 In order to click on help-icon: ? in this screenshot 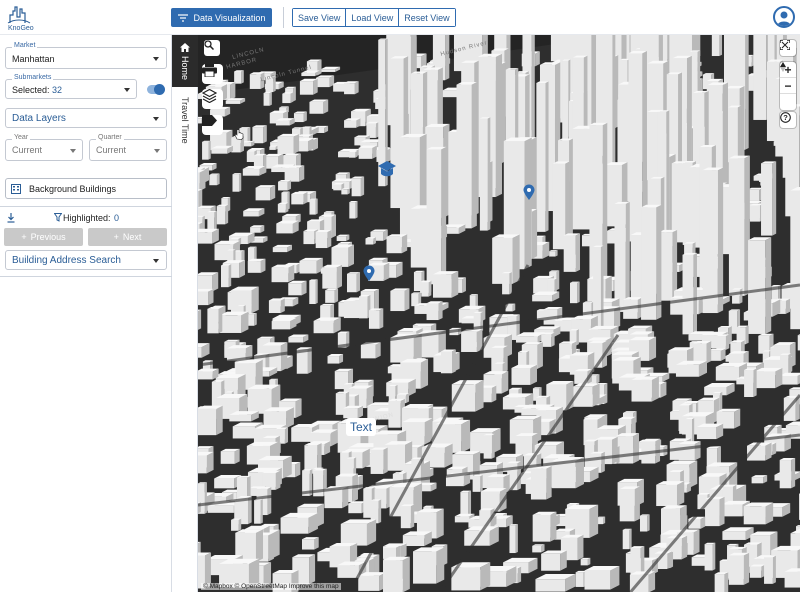, I will do `click(788, 120)`.